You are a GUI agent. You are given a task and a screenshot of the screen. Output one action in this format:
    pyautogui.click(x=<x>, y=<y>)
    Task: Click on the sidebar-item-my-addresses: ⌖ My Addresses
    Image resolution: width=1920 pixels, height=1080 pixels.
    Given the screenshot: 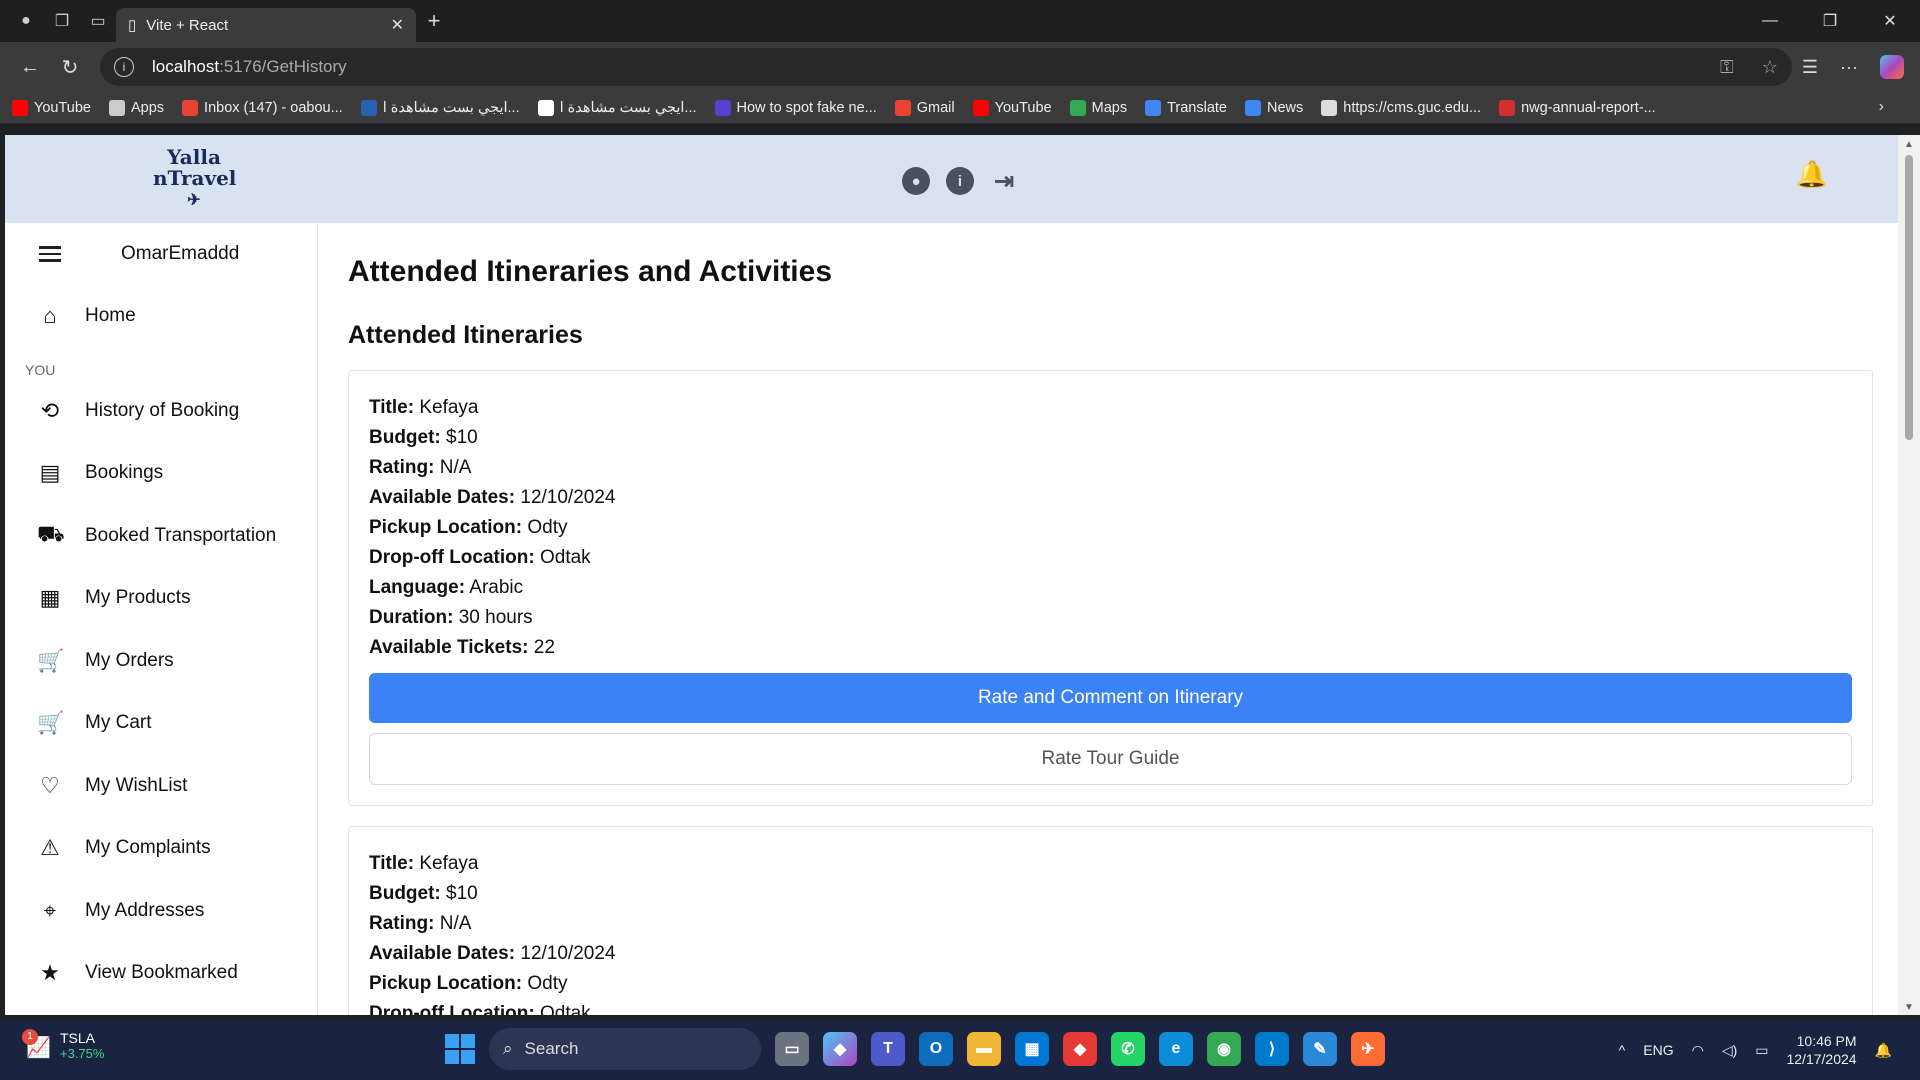 What is the action you would take?
    pyautogui.click(x=161, y=911)
    